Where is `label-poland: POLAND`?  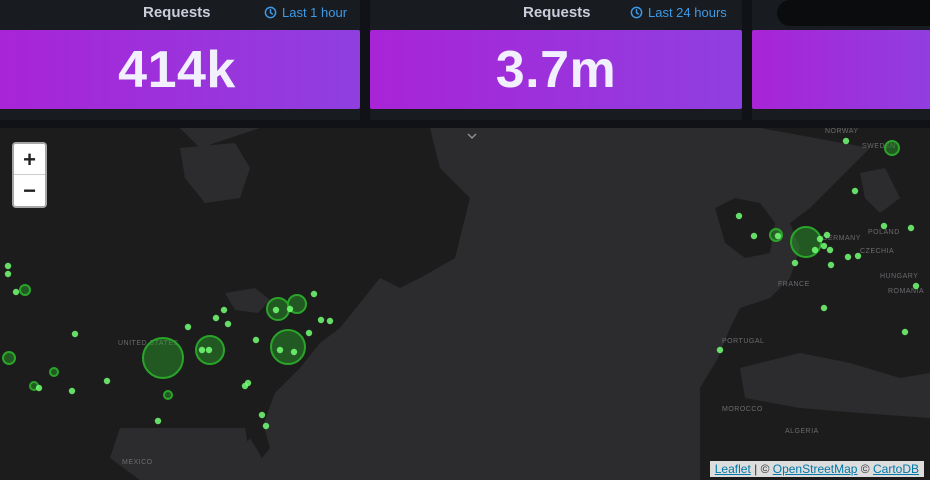 label-poland: POLAND is located at coordinates (884, 232).